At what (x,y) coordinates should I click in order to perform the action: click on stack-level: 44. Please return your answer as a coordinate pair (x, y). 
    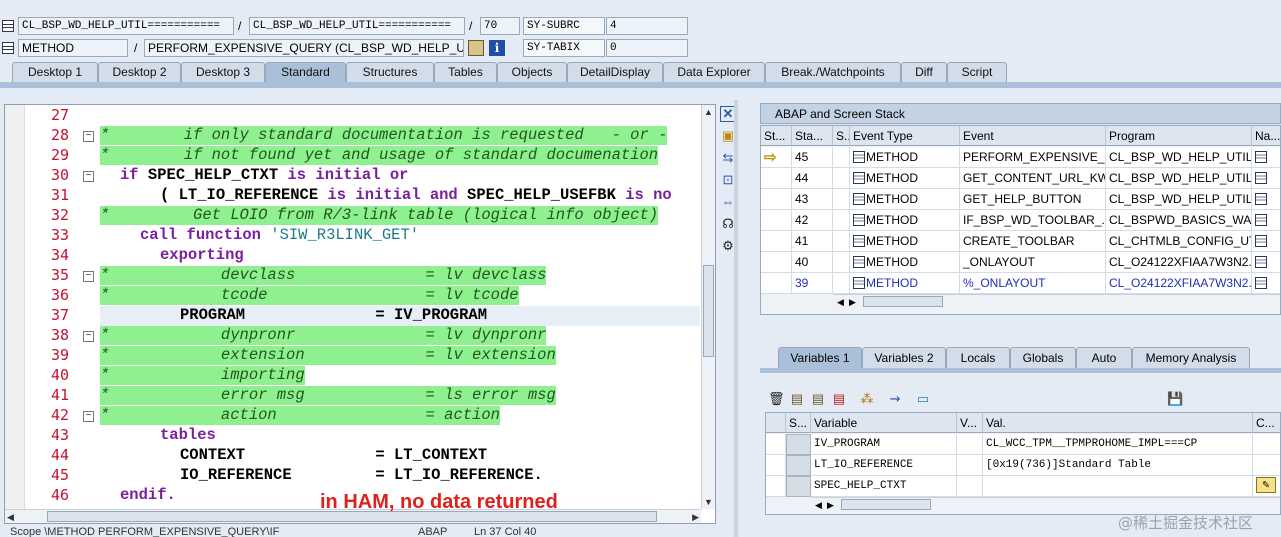
    Looking at the image, I should click on (812, 178).